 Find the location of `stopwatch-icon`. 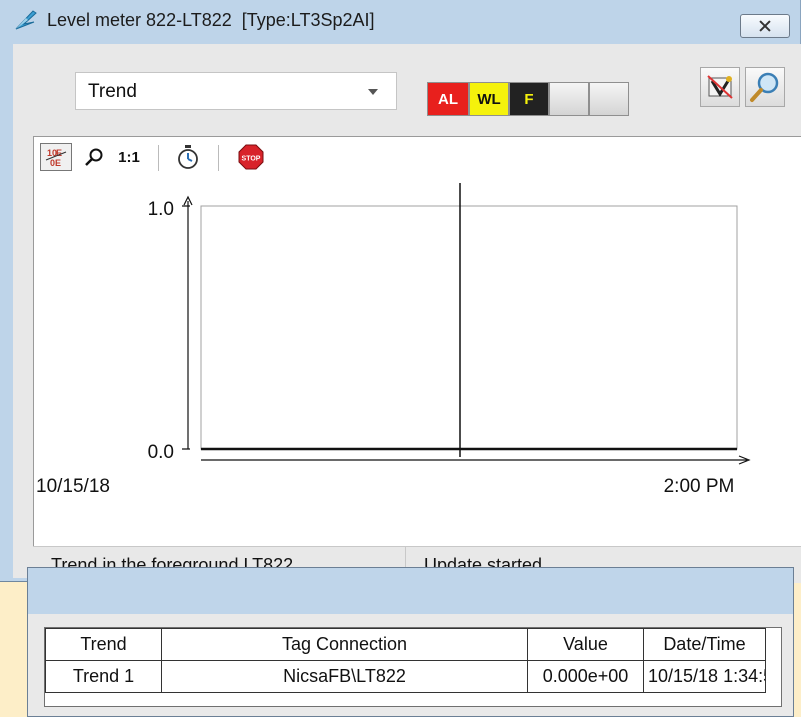

stopwatch-icon is located at coordinates (188, 157).